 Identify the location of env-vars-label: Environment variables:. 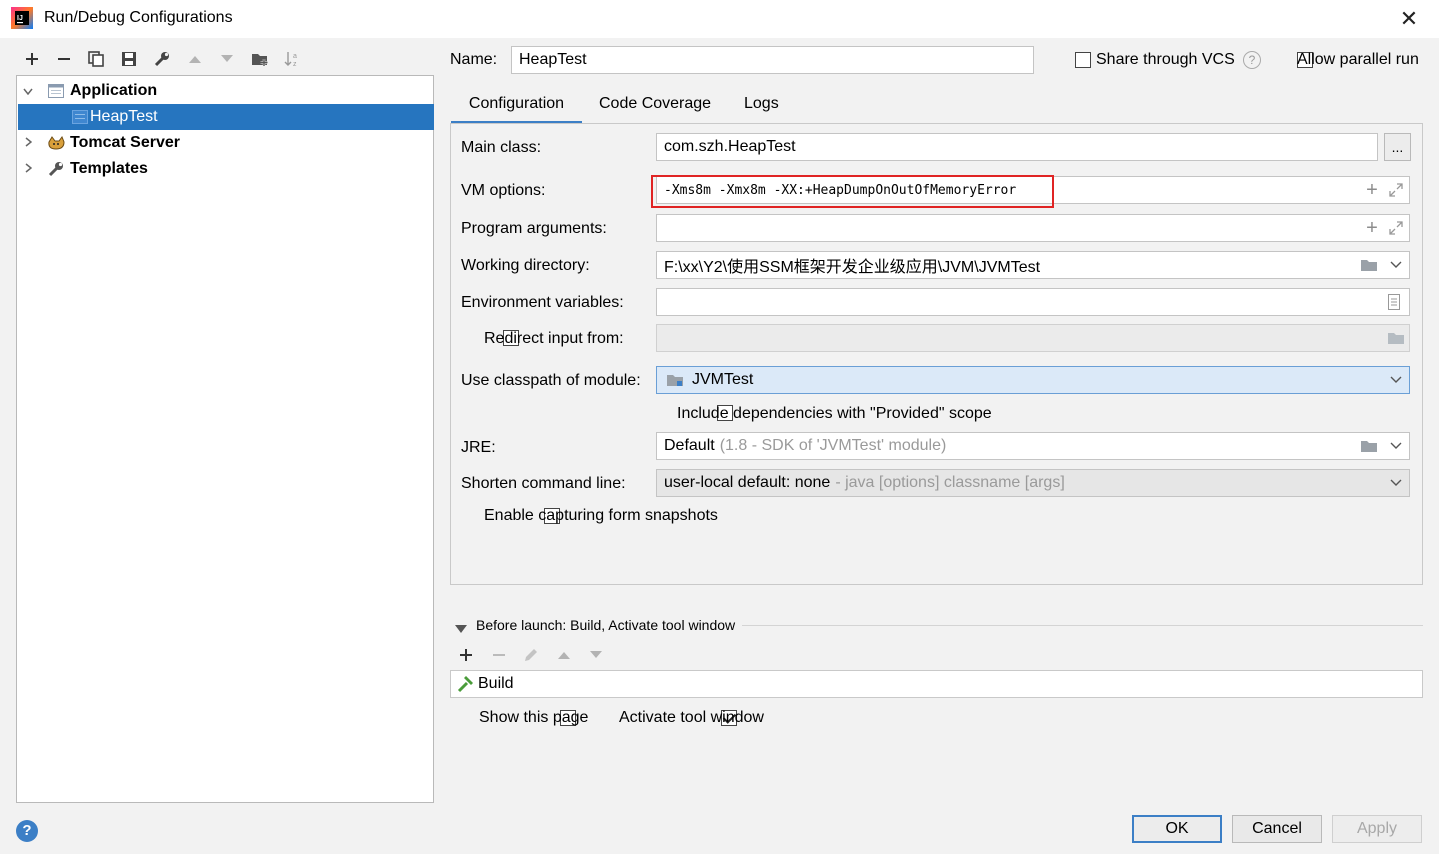
(542, 302).